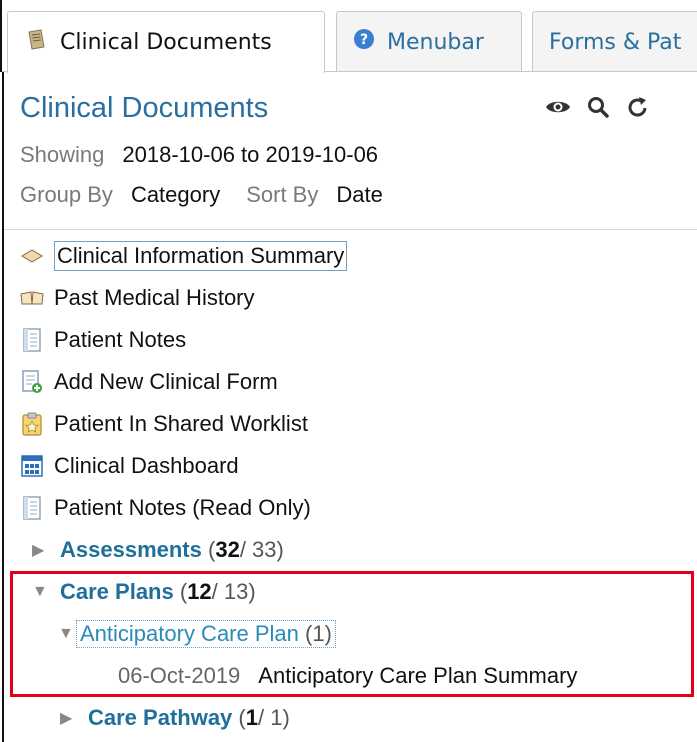  I want to click on search-icon, so click(598, 107).